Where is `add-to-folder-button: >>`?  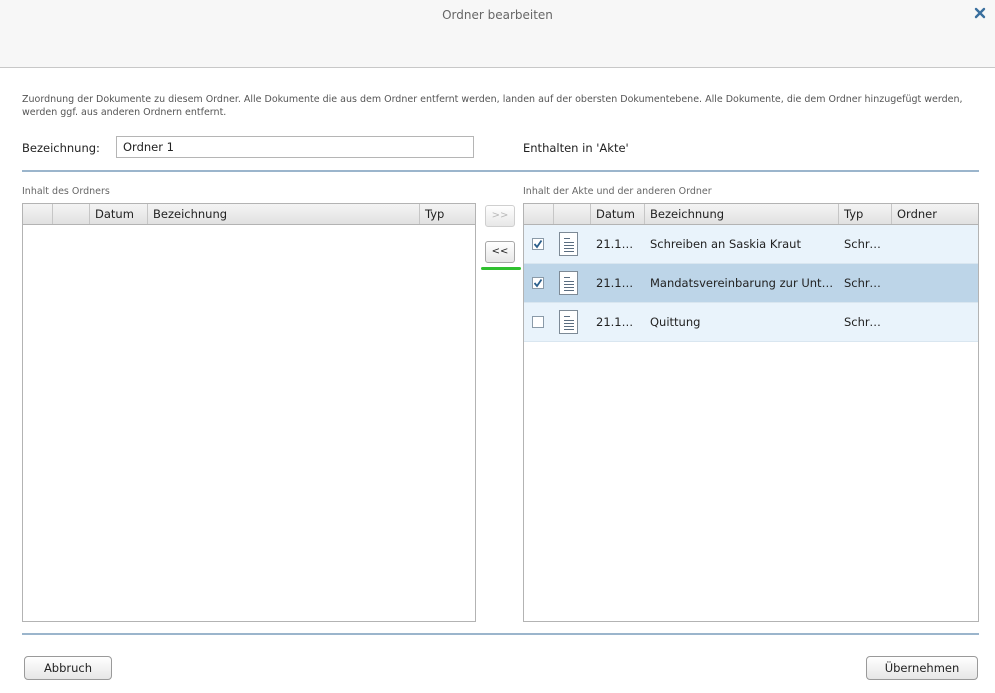
add-to-folder-button: >> is located at coordinates (500, 216).